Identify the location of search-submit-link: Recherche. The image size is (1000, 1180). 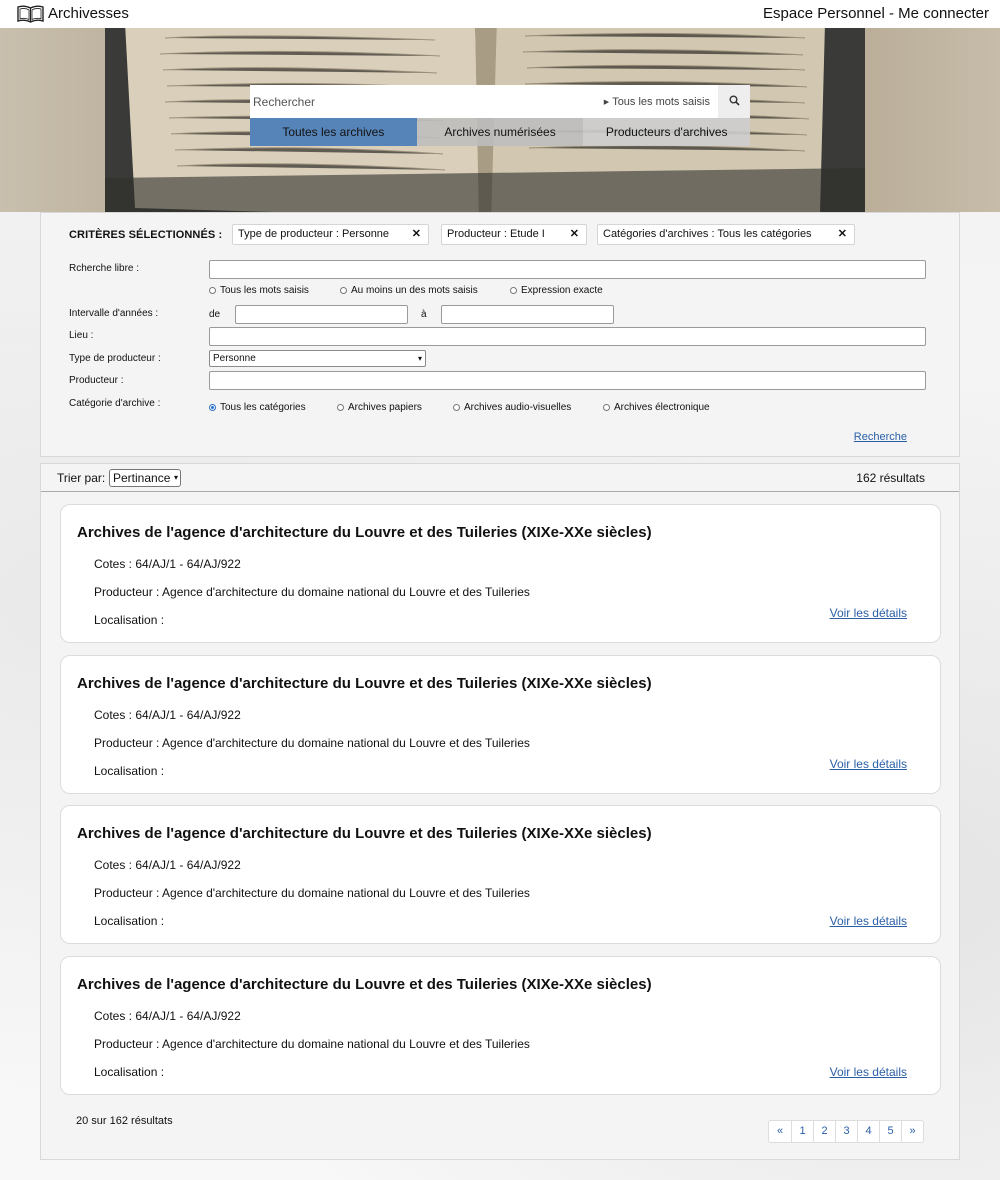
(880, 437).